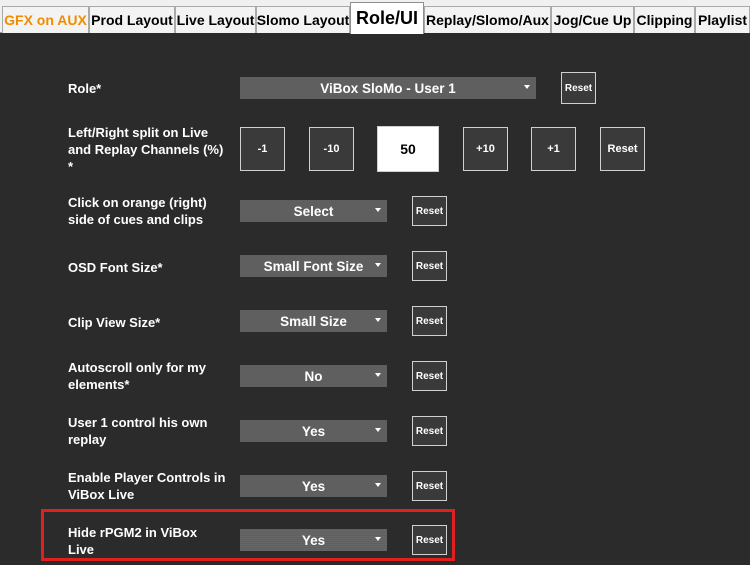 The height and width of the screenshot is (565, 750). I want to click on hide-rpgm2-dropdown: Yes, so click(313, 540).